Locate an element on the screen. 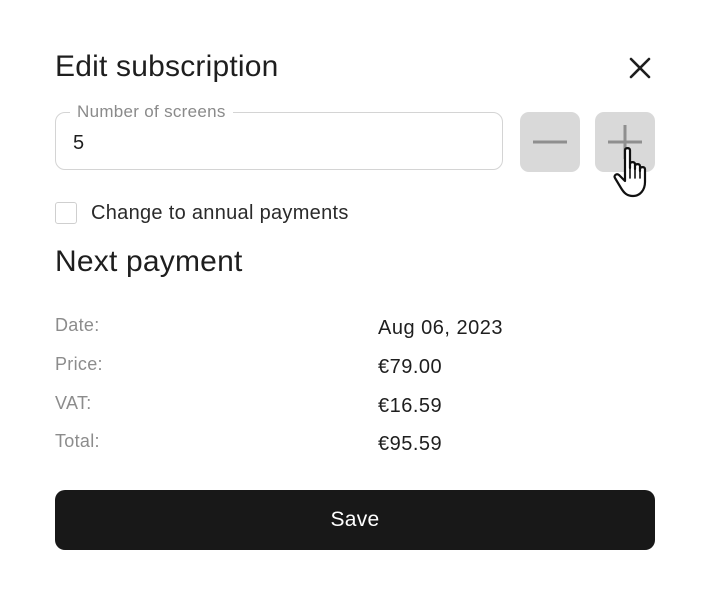 The width and height of the screenshot is (707, 594). payment-row-date: Date: Aug 06, 2023 is located at coordinates (355, 328).